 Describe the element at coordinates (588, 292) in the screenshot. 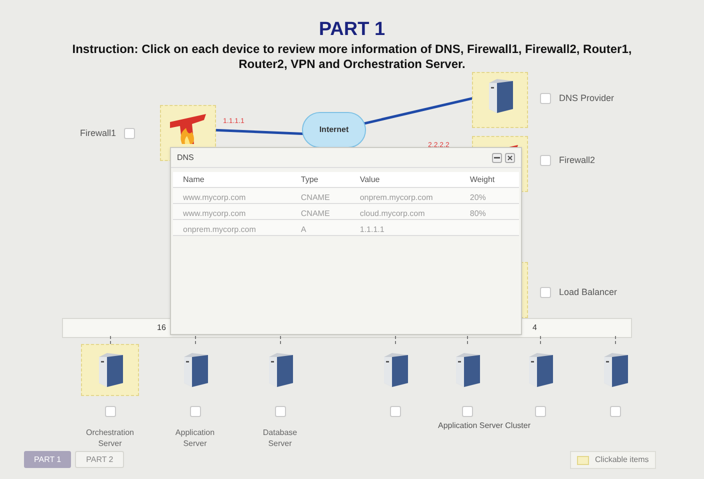

I see `device-label: Load Balancer` at that location.